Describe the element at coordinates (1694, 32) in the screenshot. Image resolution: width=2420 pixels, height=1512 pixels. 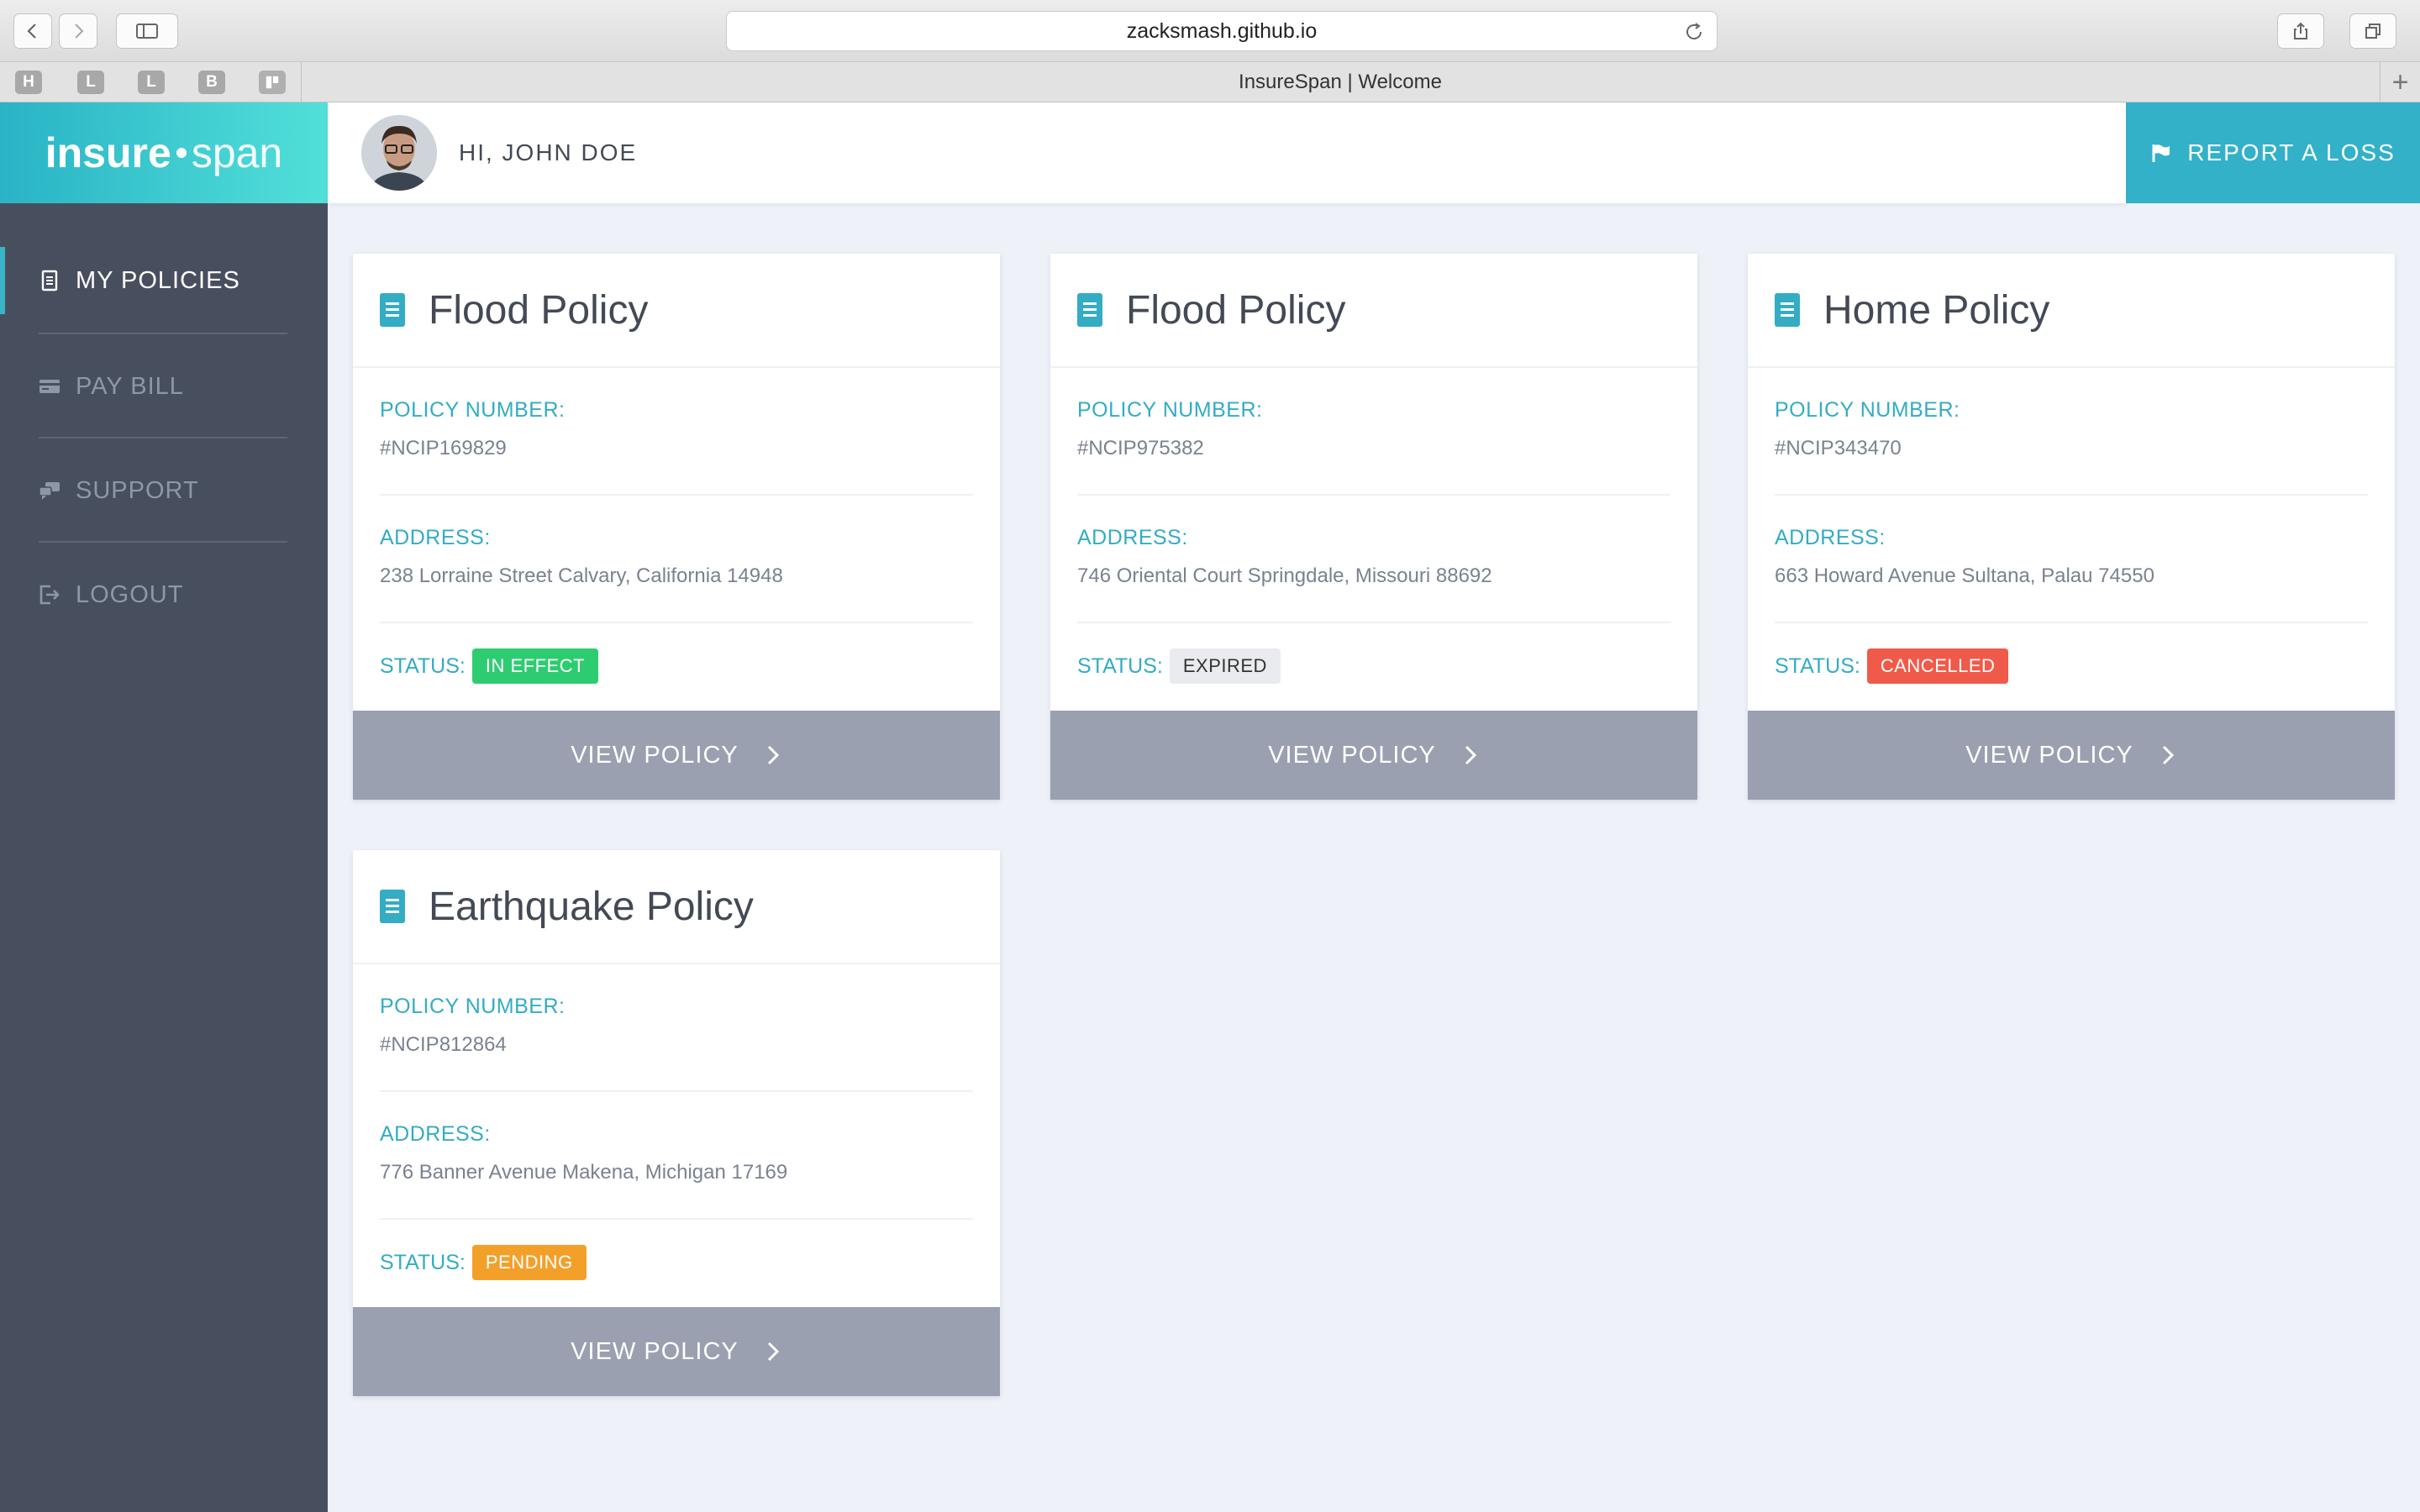
I see `reload-icon` at that location.